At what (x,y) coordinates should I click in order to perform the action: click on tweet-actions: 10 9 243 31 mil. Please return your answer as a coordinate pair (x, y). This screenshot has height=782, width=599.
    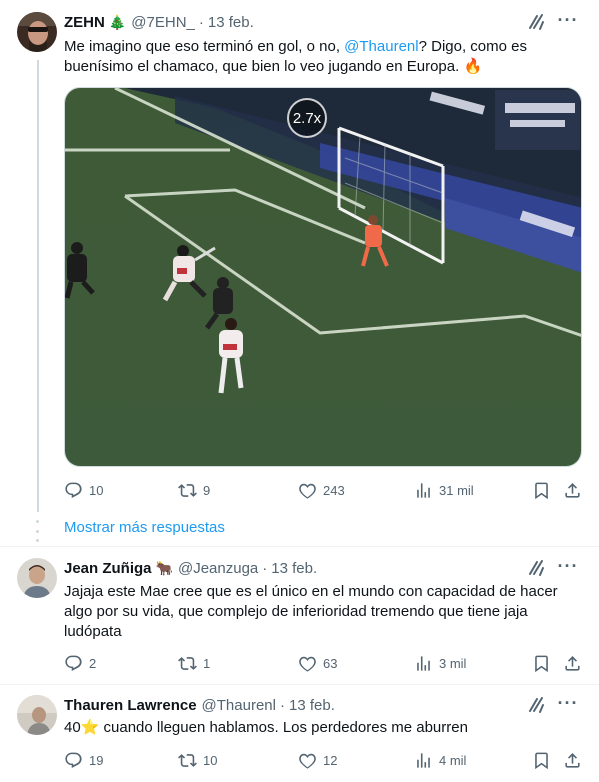
    Looking at the image, I should click on (324, 490).